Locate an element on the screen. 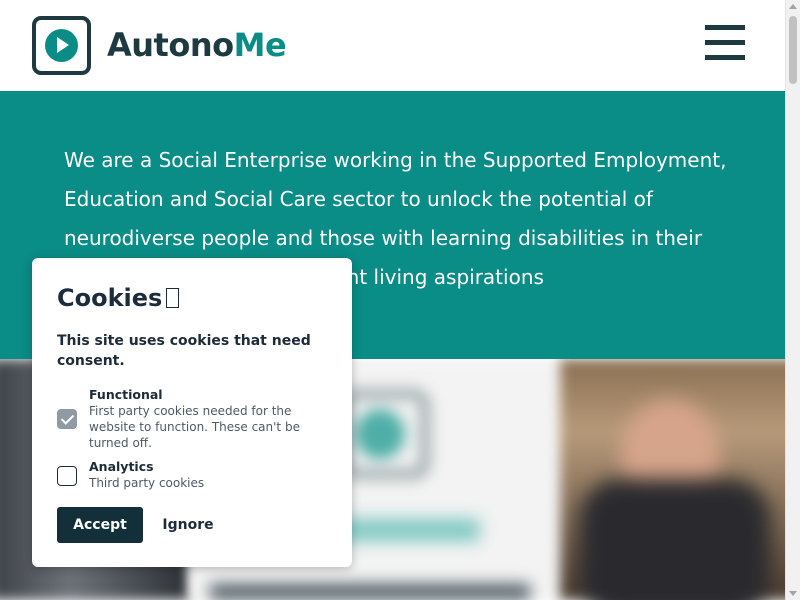 This screenshot has height=600, width=800. cookie-title-text: Cookies is located at coordinates (110, 298).